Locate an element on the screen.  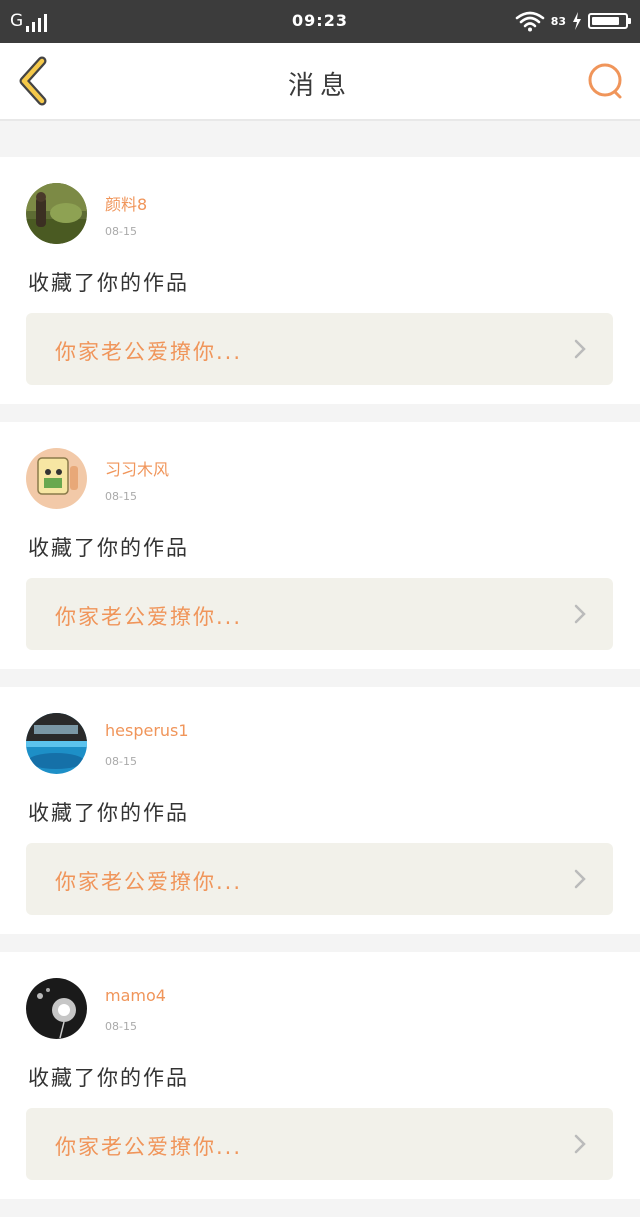
search-button is located at coordinates (606, 81).